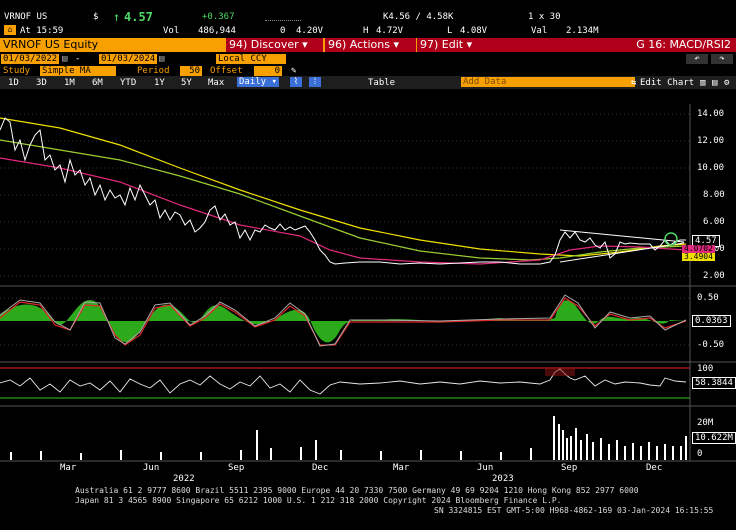 The width and height of the screenshot is (736, 530). What do you see at coordinates (711, 345) in the screenshot?
I see `macd-tick: -0.50` at bounding box center [711, 345].